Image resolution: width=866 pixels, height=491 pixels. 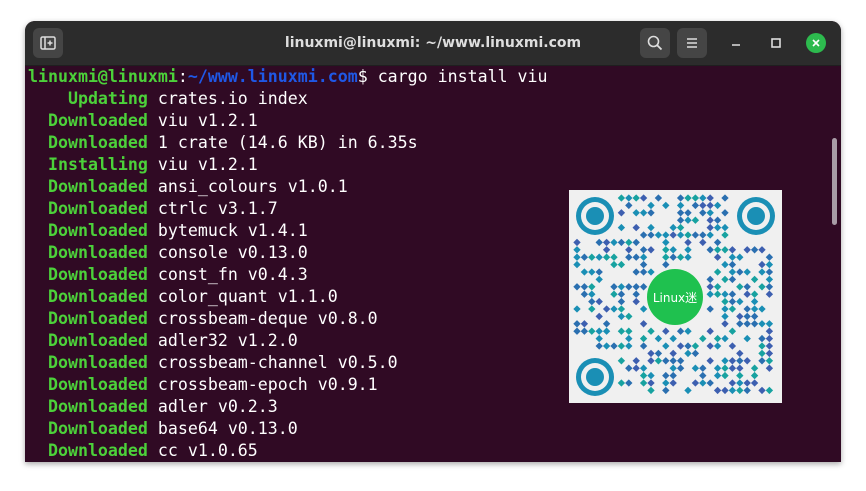 I want to click on output-line: Downloaded bytemuck v1.4.1, so click(x=168, y=231).